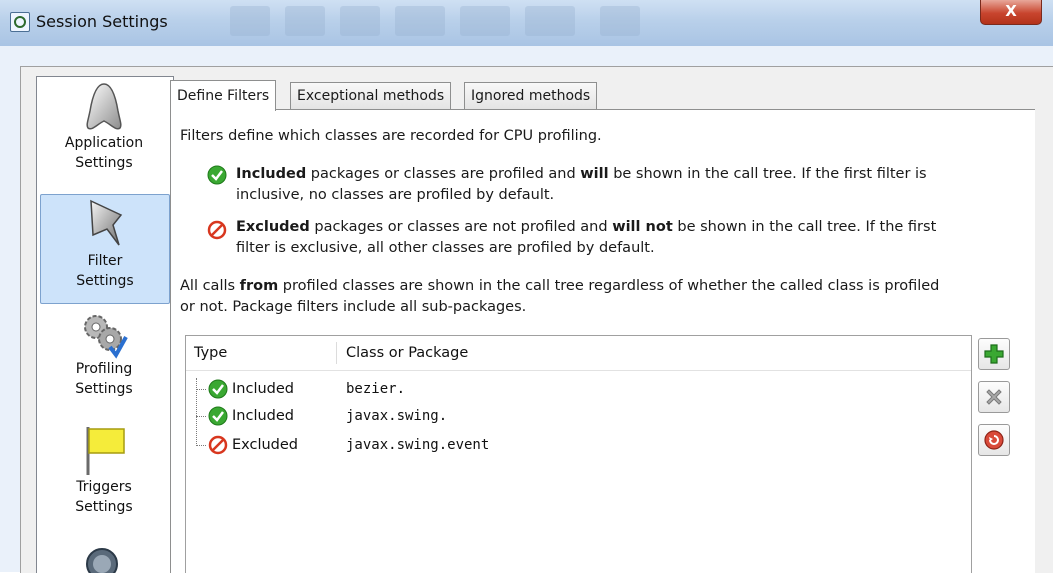 The height and width of the screenshot is (573, 1053). What do you see at coordinates (273, 227) in the screenshot?
I see `excluded-keyword: Excluded` at bounding box center [273, 227].